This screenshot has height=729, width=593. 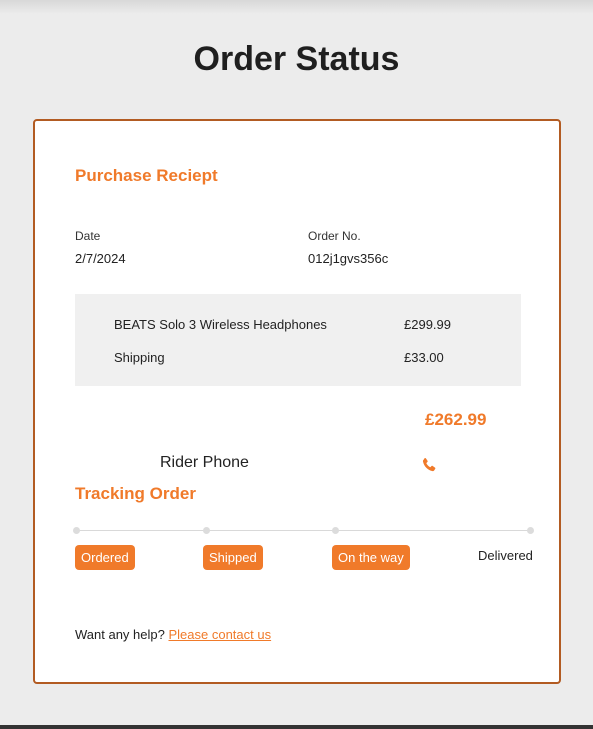 I want to click on step-delivered: Delivered, so click(x=505, y=555).